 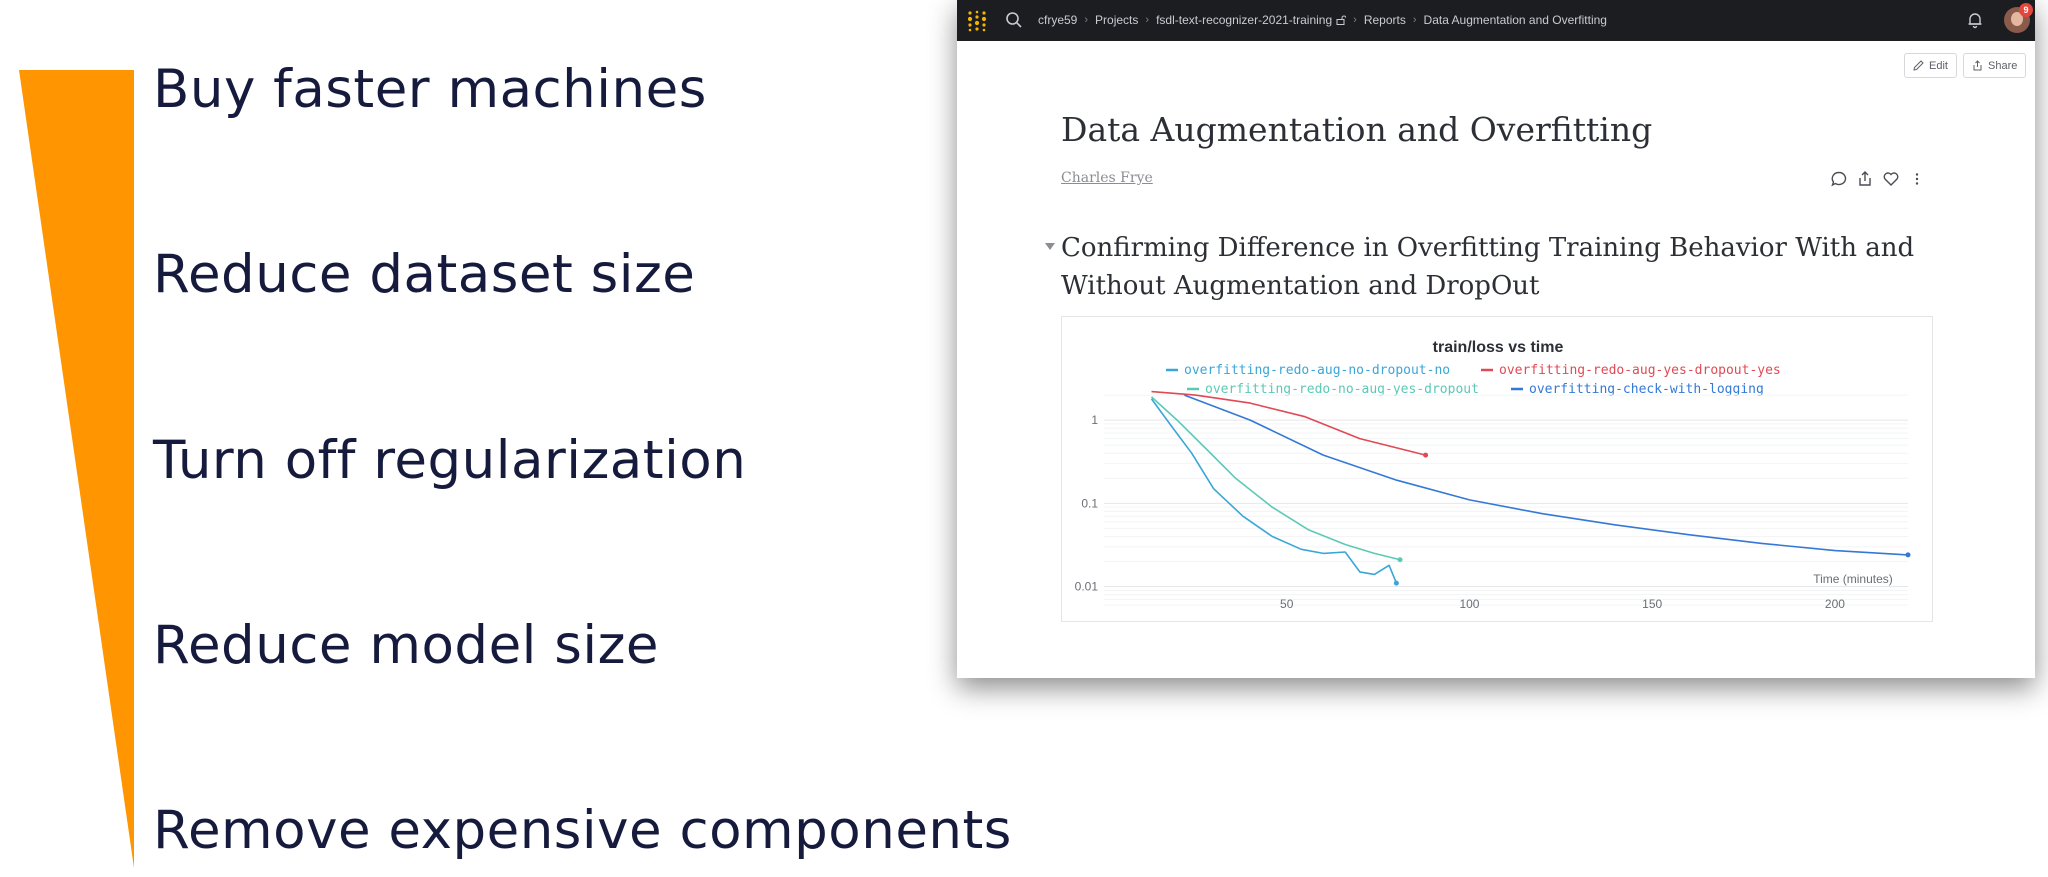 What do you see at coordinates (2026, 10) in the screenshot?
I see `notification-badge: 9` at bounding box center [2026, 10].